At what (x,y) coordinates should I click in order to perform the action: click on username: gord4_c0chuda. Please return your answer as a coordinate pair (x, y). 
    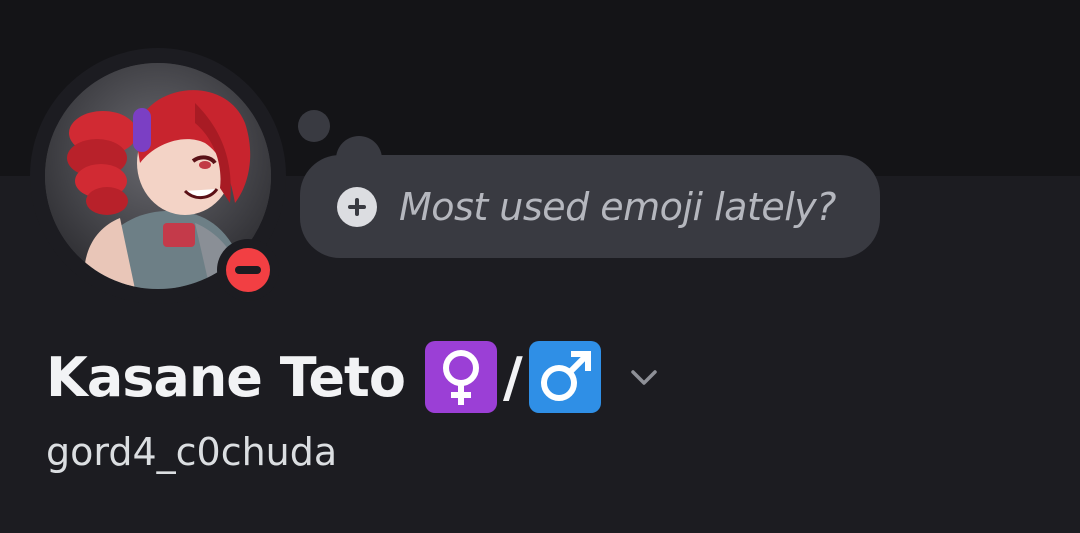
    Looking at the image, I should click on (192, 452).